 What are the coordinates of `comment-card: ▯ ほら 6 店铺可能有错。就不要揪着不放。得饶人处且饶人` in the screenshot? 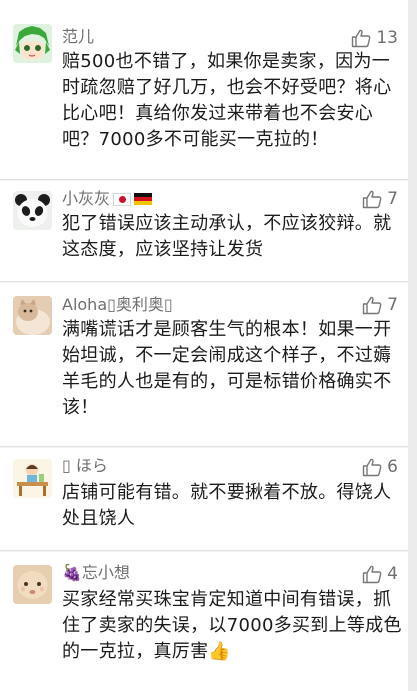 It's located at (204, 499).